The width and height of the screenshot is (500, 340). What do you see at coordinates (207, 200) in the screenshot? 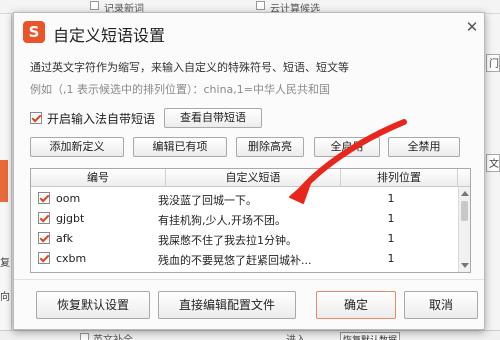
I see `row-phrase: 我没蓝了回城一下。` at bounding box center [207, 200].